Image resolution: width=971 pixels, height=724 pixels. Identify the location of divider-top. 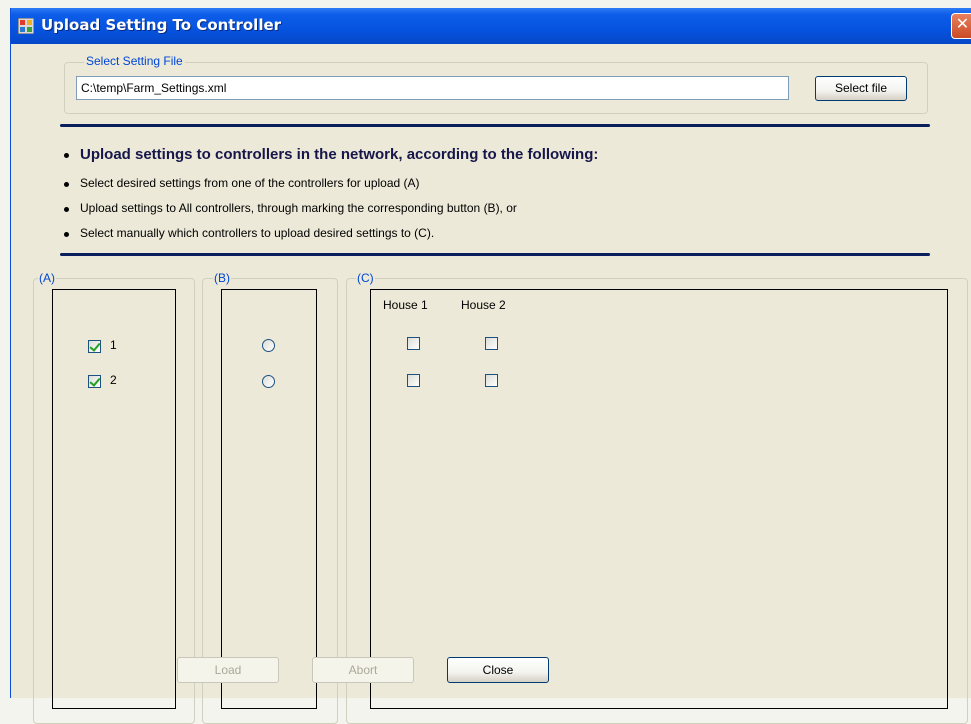
(495, 125).